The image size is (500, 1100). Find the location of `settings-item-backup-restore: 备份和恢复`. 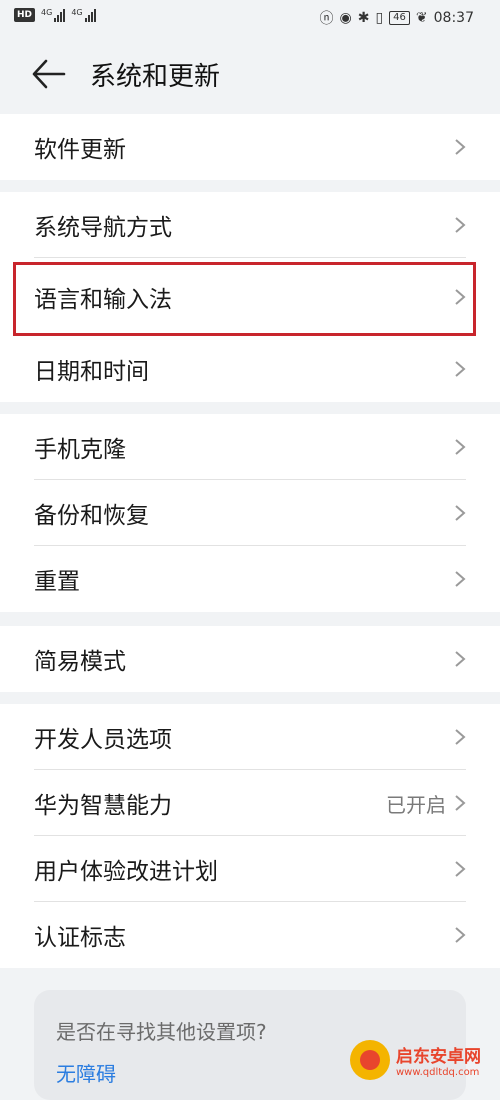

settings-item-backup-restore: 备份和恢复 is located at coordinates (250, 513).